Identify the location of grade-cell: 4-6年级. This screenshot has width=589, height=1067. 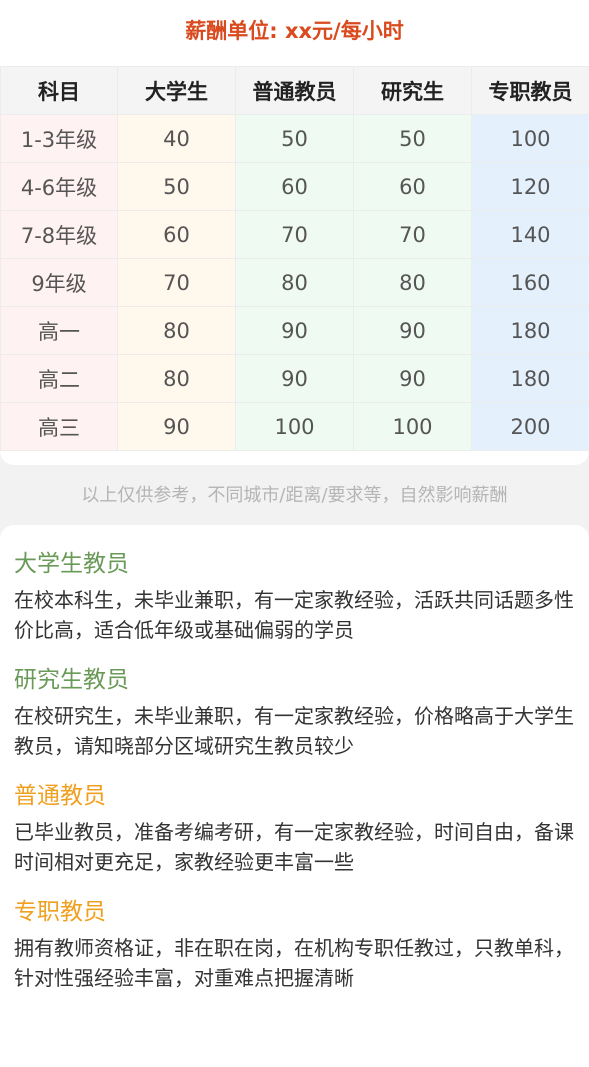
(59, 187).